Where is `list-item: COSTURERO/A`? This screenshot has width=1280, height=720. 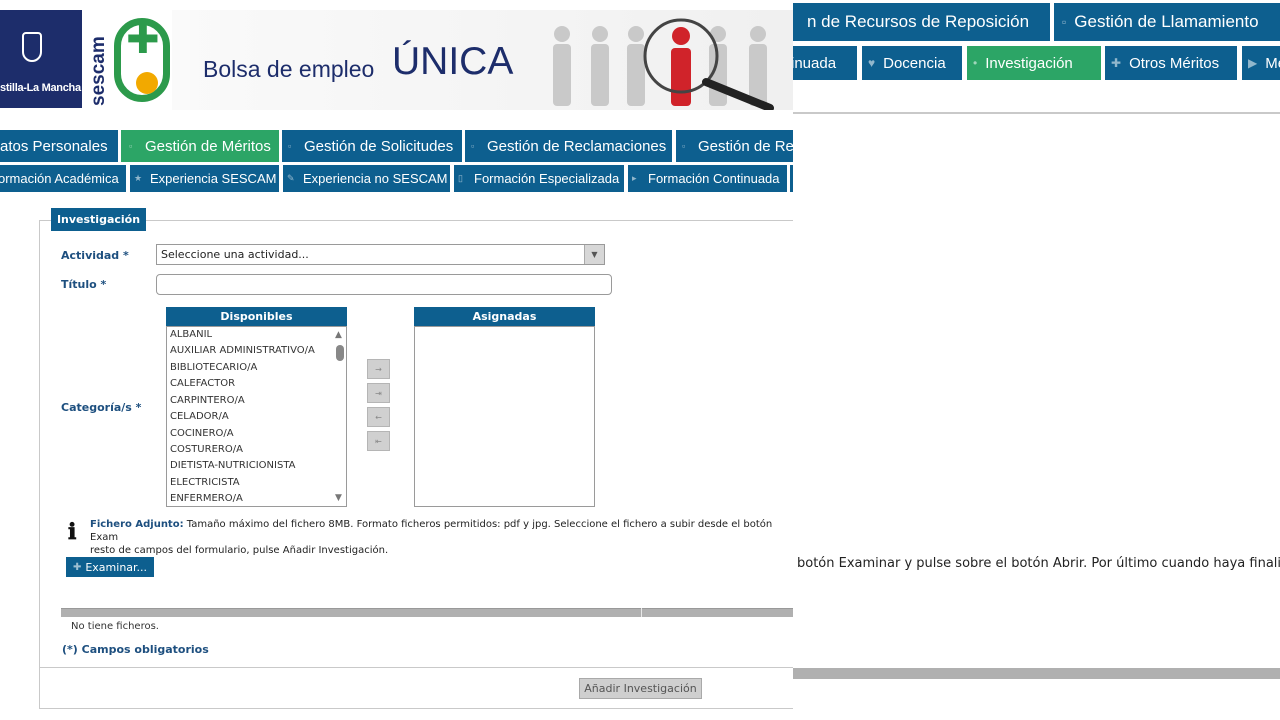
list-item: COSTURERO/A is located at coordinates (206, 449).